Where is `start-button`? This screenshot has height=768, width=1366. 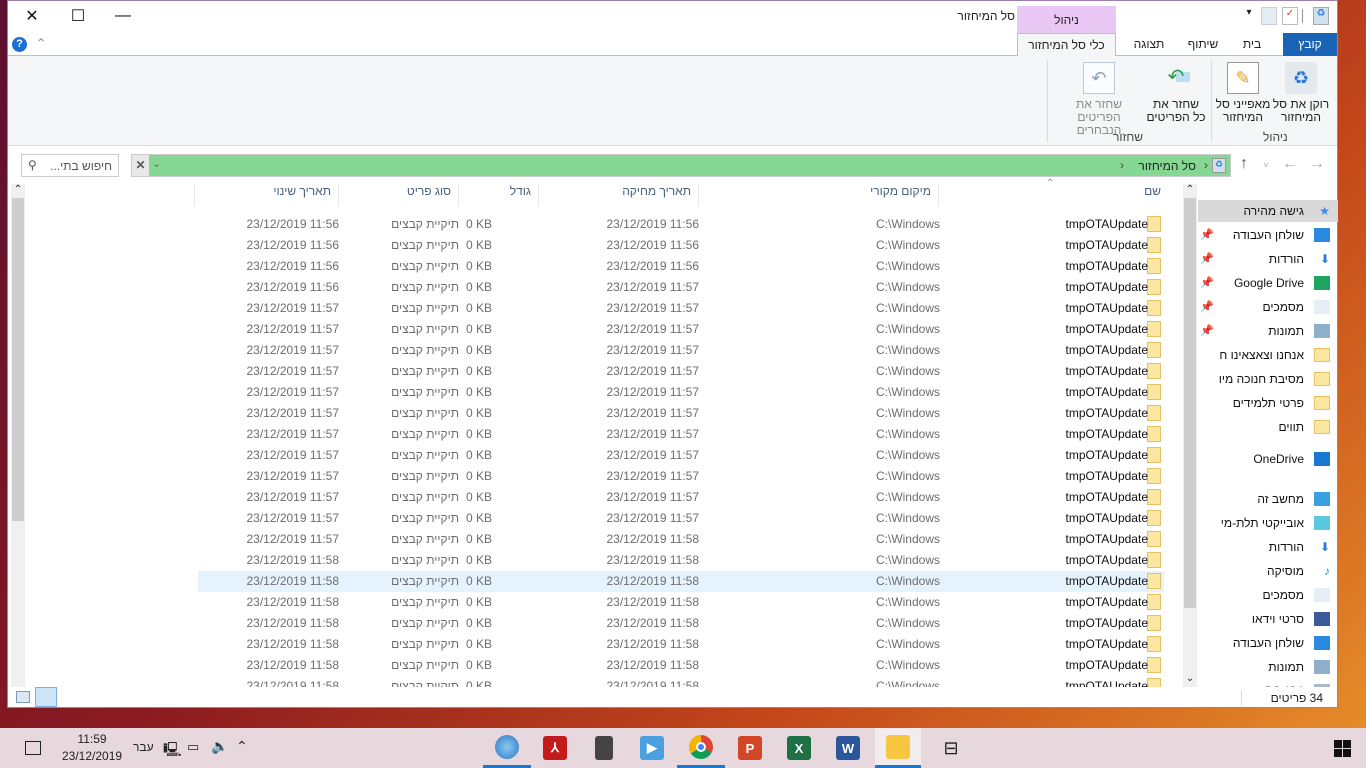 start-button is located at coordinates (1342, 748).